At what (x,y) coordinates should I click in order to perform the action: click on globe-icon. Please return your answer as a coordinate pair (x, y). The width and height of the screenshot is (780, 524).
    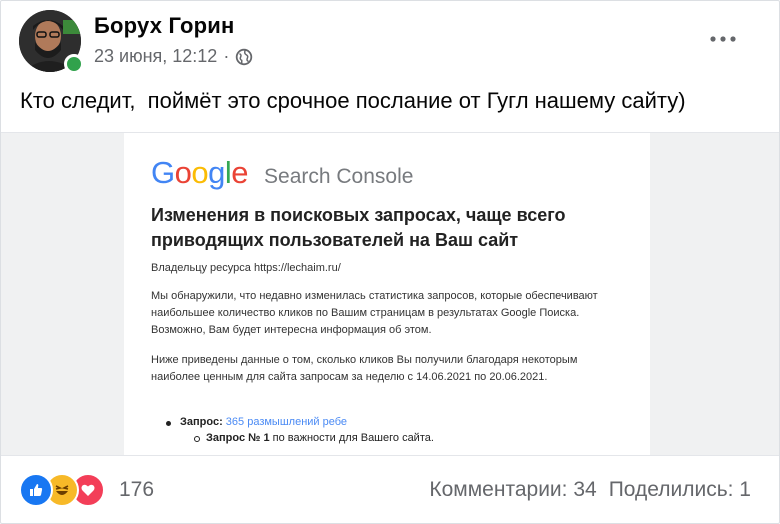
    Looking at the image, I should click on (244, 57).